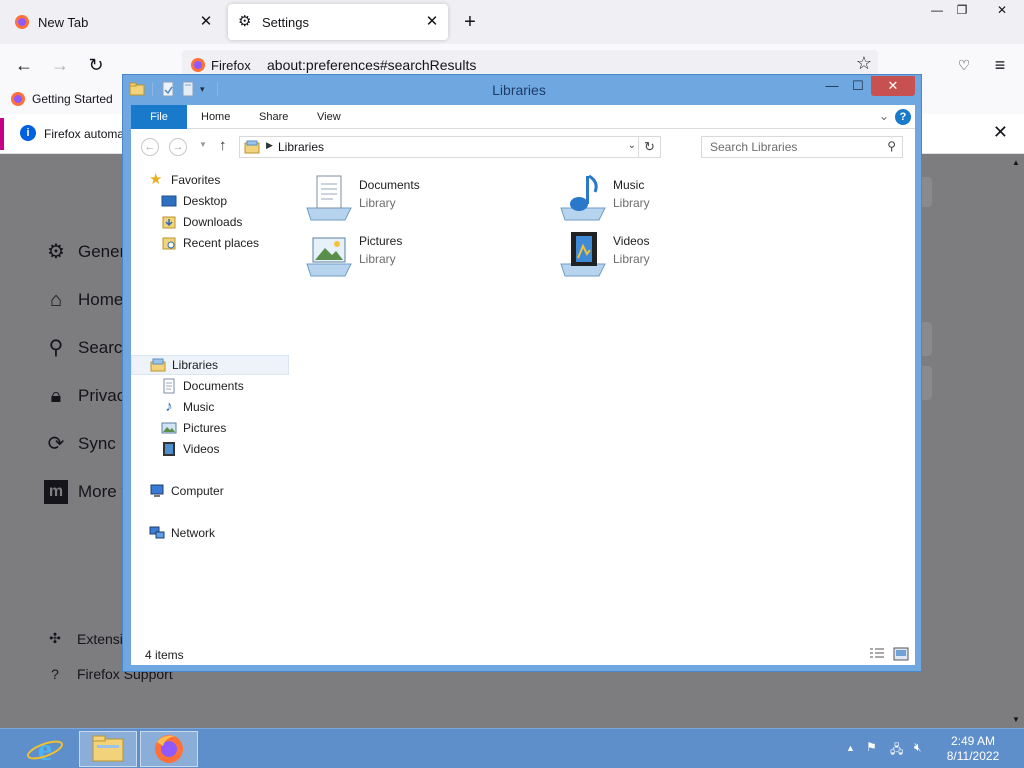 Image resolution: width=1024 pixels, height=768 pixels. Describe the element at coordinates (223, 145) in the screenshot. I see `up-arrow-icon: ↑` at that location.